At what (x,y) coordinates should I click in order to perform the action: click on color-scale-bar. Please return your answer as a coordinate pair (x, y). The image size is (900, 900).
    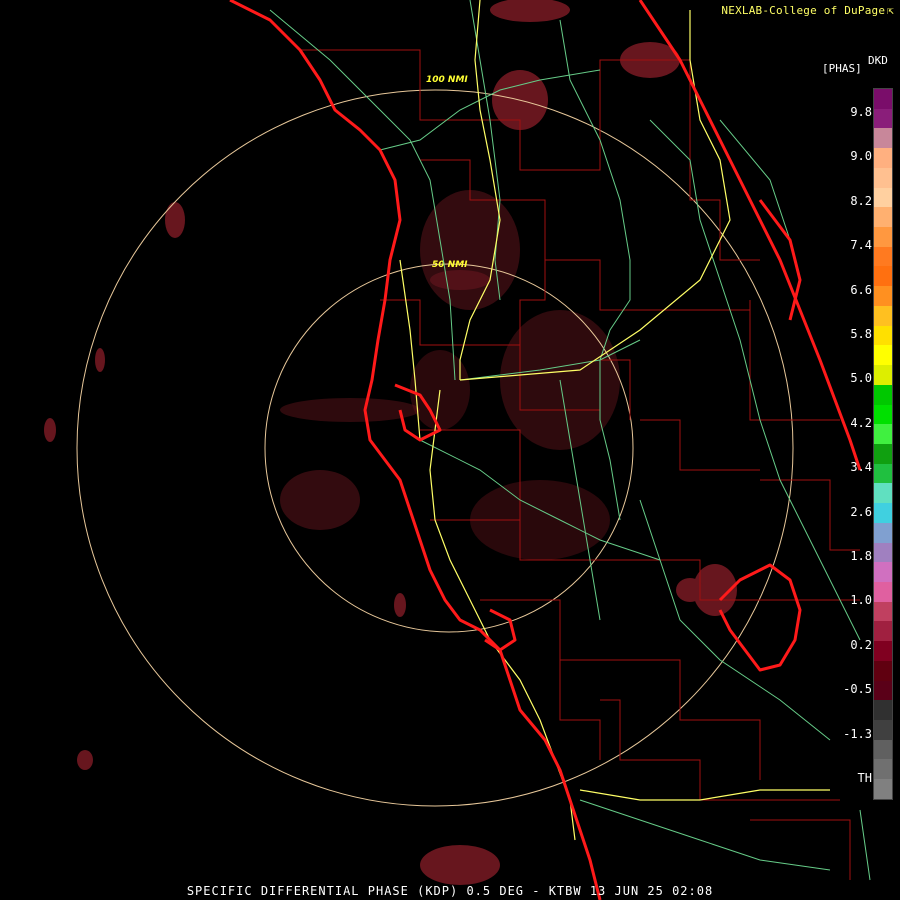
    Looking at the image, I should click on (883, 444).